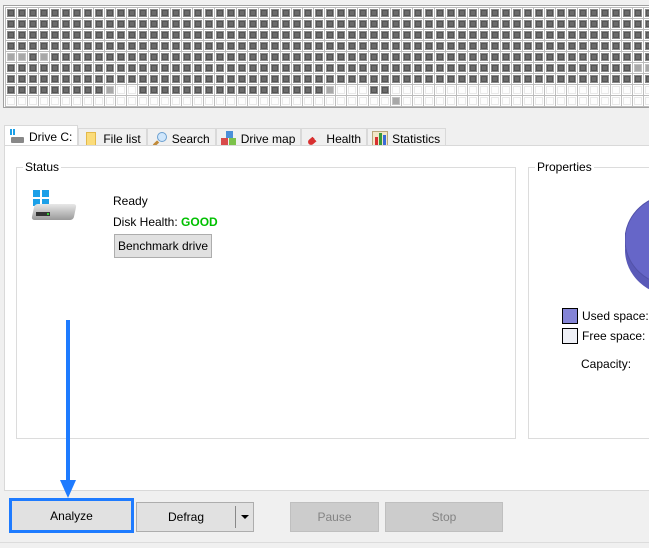  I want to click on tab-drive-c: Drive C:, so click(41, 136).